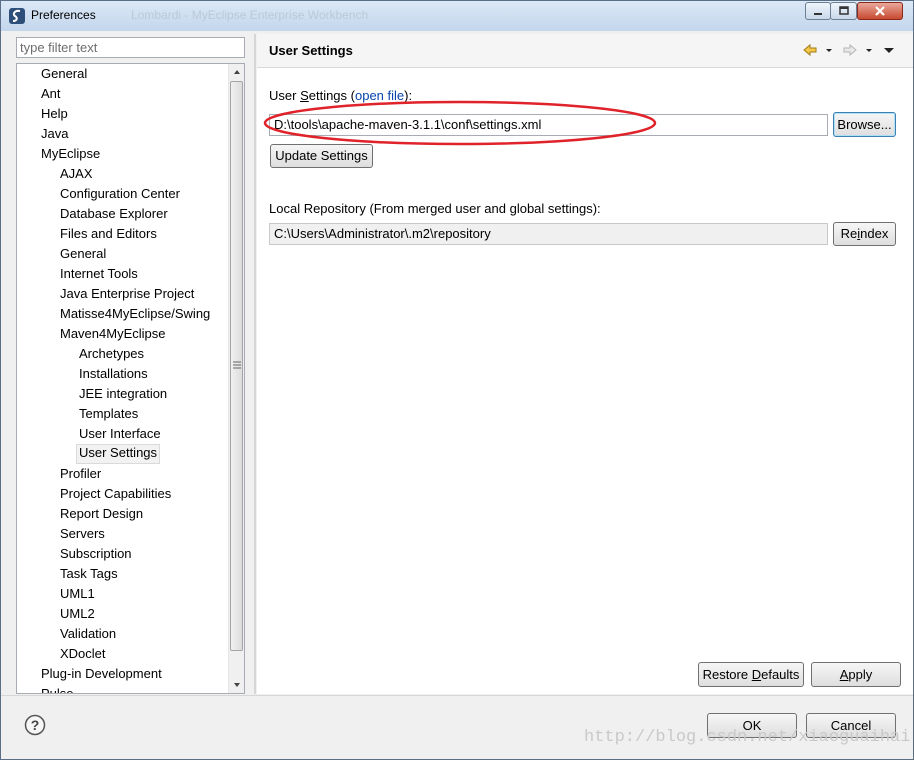  I want to click on local-repository-field: C:\Users\Administrator\.m2\repository, so click(548, 234).